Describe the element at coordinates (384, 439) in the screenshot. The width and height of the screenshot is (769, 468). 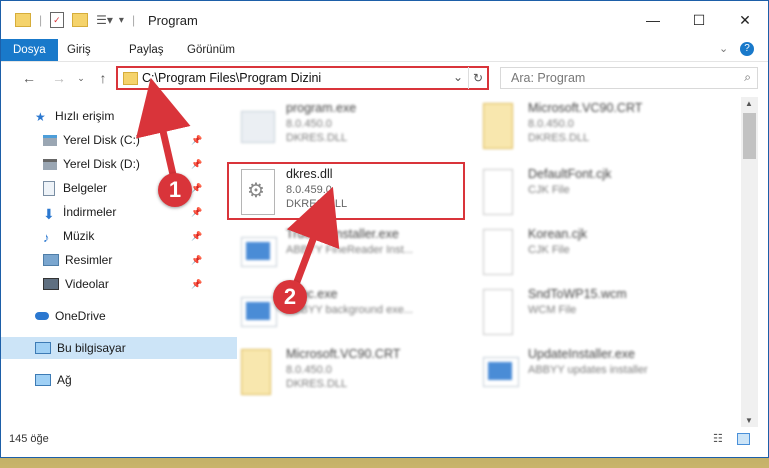
I see `status-bar: 145 öğe ☷` at that location.